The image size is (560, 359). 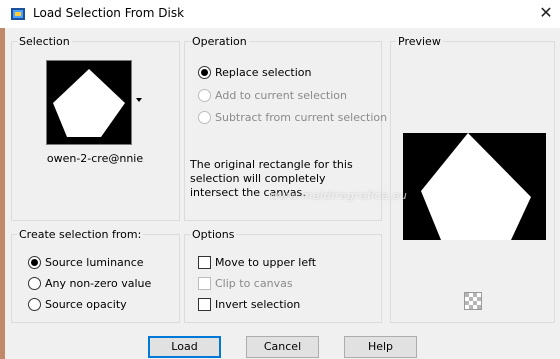 What do you see at coordinates (282, 347) in the screenshot?
I see `cancel-button: Cancel` at bounding box center [282, 347].